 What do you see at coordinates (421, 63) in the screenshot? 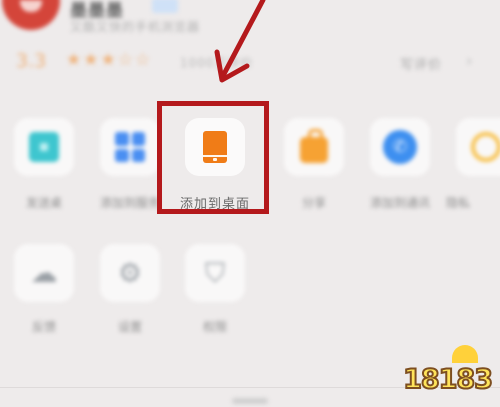
I see `write-review-link: 写评价` at bounding box center [421, 63].